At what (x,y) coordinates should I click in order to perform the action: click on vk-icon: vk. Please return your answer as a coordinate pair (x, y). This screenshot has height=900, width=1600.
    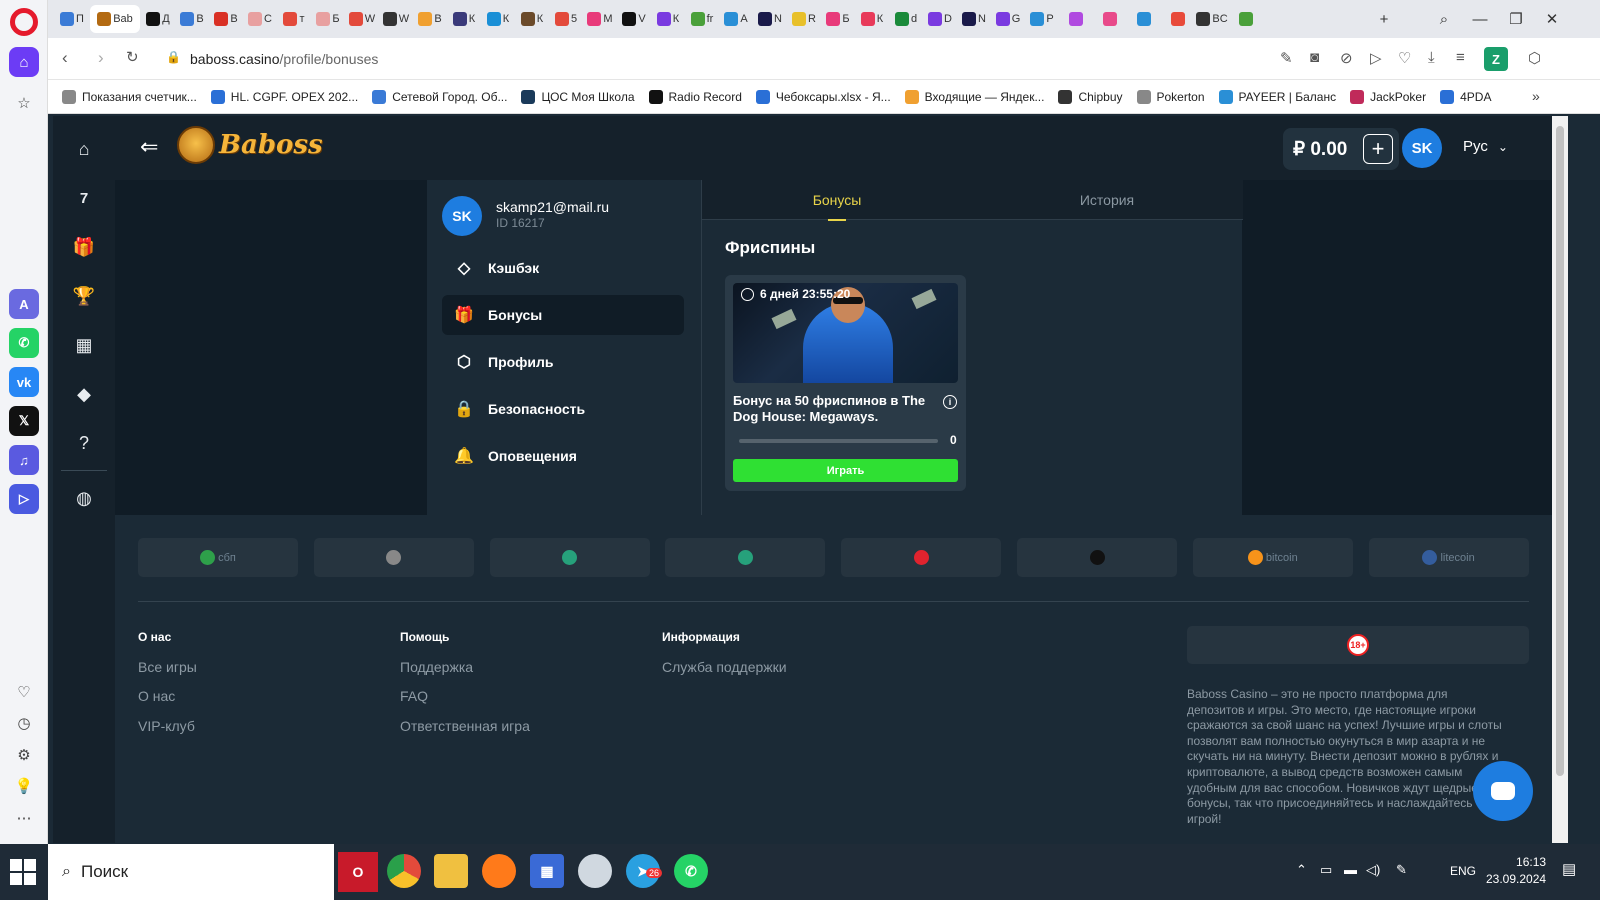
    Looking at the image, I should click on (24, 382).